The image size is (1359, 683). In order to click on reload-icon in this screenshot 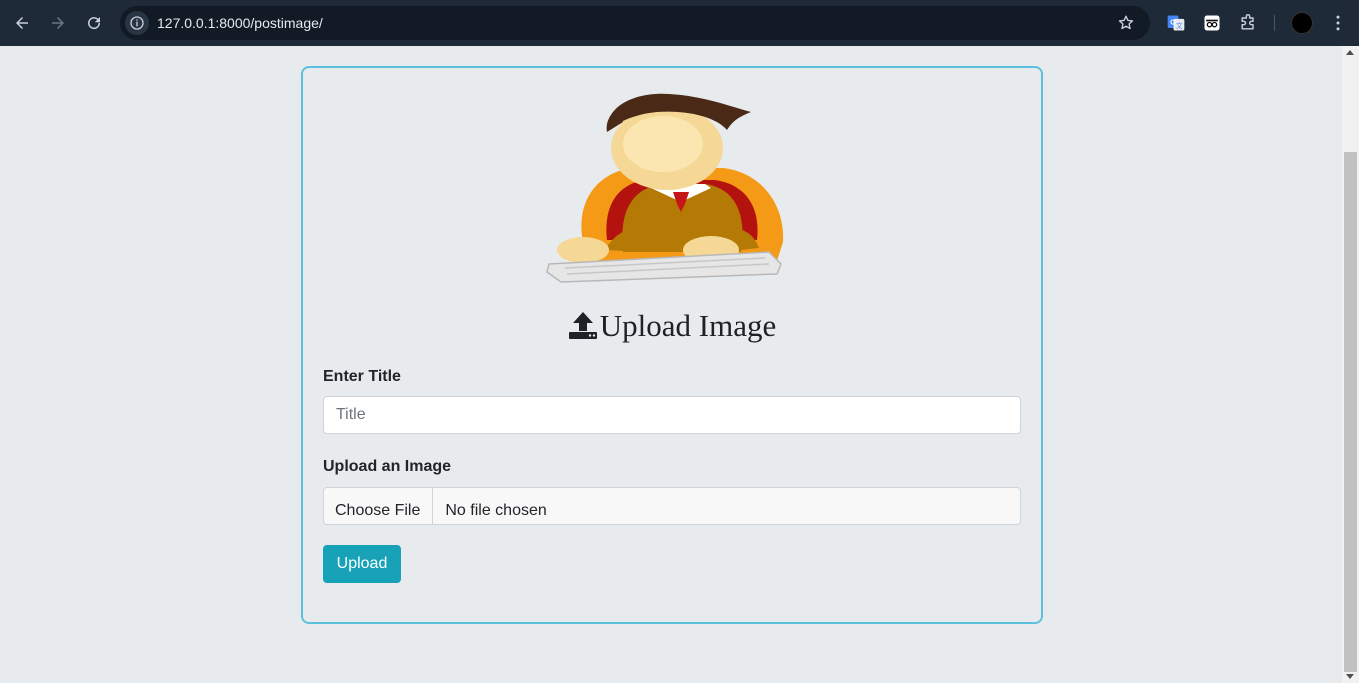, I will do `click(94, 23)`.